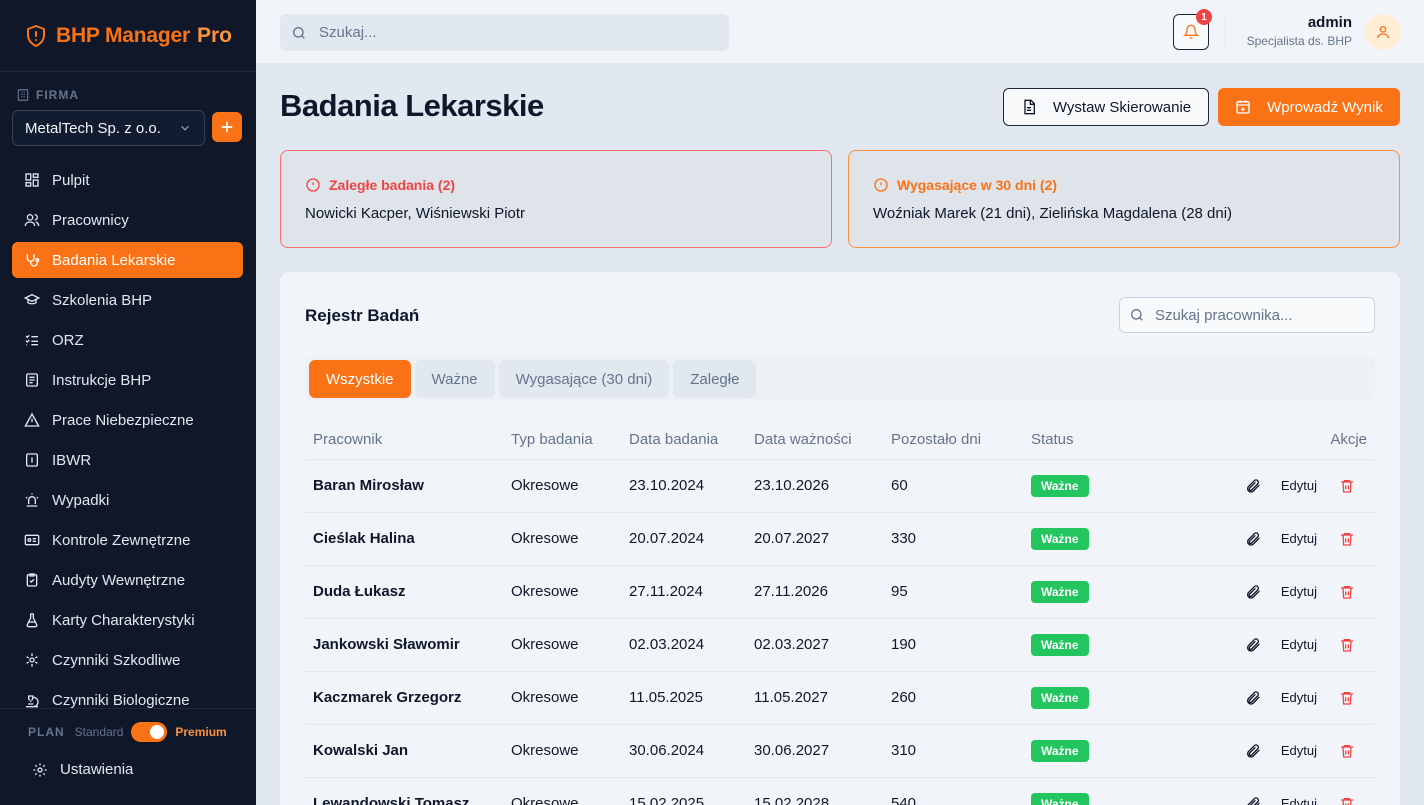 The image size is (1424, 805). What do you see at coordinates (404, 440) in the screenshot?
I see `col-employee: Pracownik` at bounding box center [404, 440].